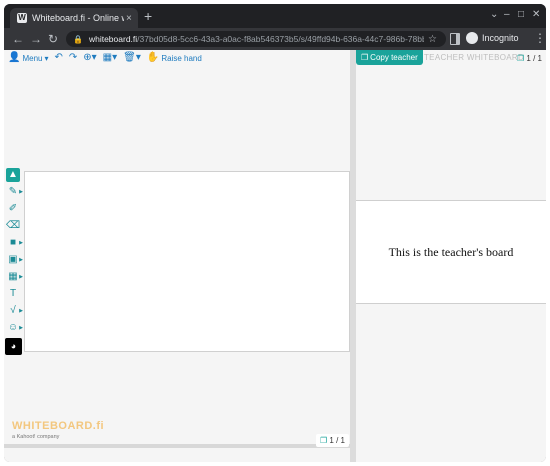  What do you see at coordinates (14, 328) in the screenshot?
I see `emoji-tool-icon: ☺ ▶` at bounding box center [14, 328].